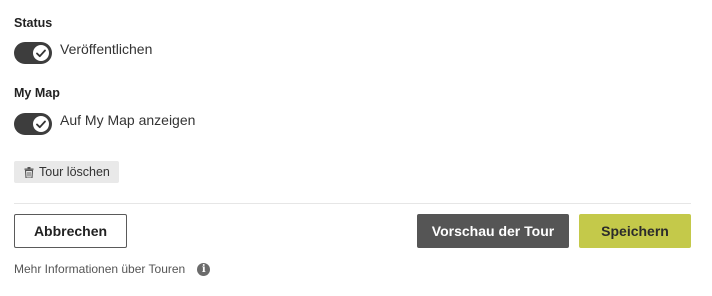 The width and height of the screenshot is (712, 296). Describe the element at coordinates (99, 269) in the screenshot. I see `info-link: Mehr Informationen über Touren` at that location.